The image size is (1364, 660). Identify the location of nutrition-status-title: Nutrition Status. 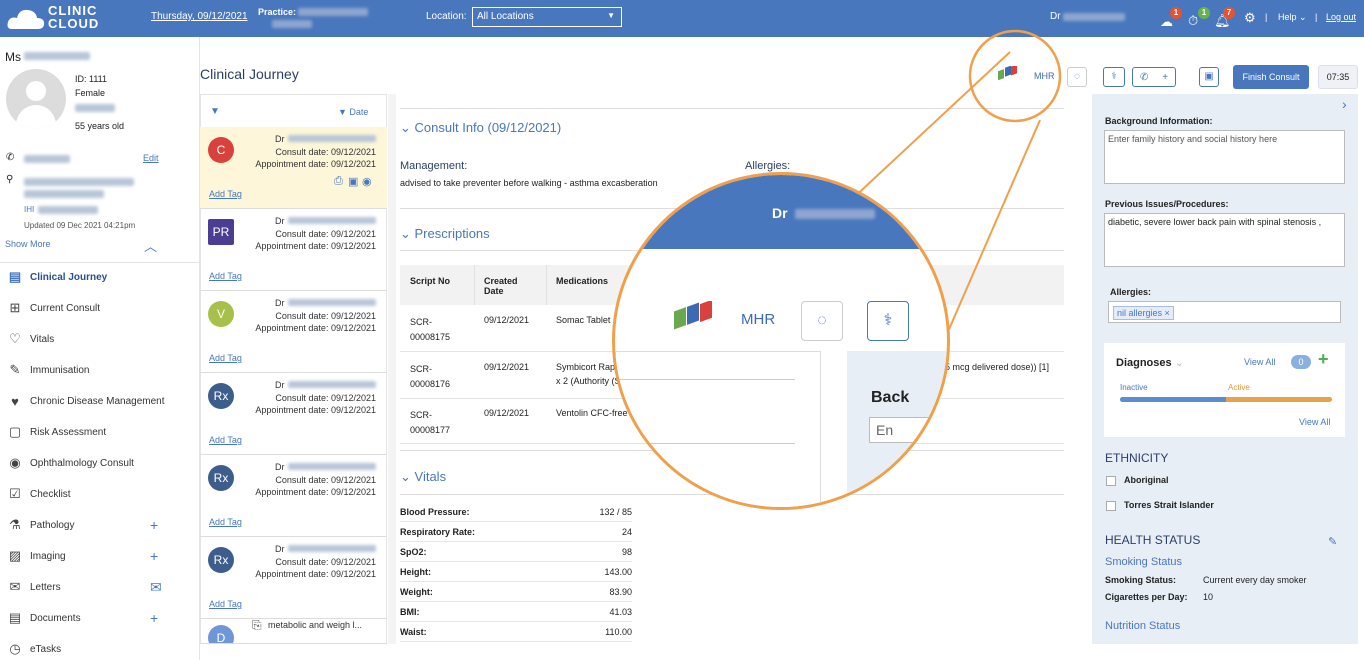
(1143, 626).